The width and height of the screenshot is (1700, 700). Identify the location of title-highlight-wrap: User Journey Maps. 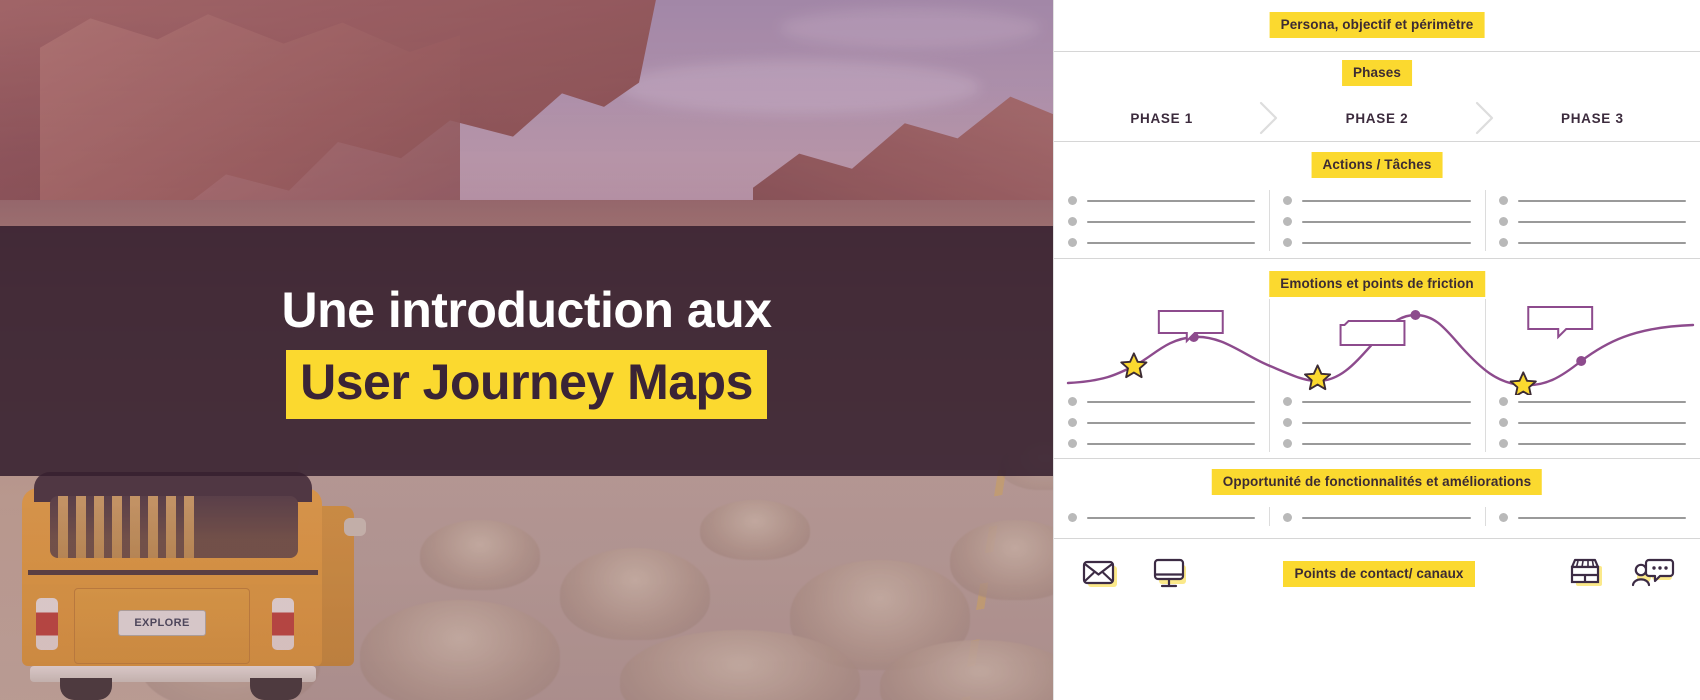
(526, 384).